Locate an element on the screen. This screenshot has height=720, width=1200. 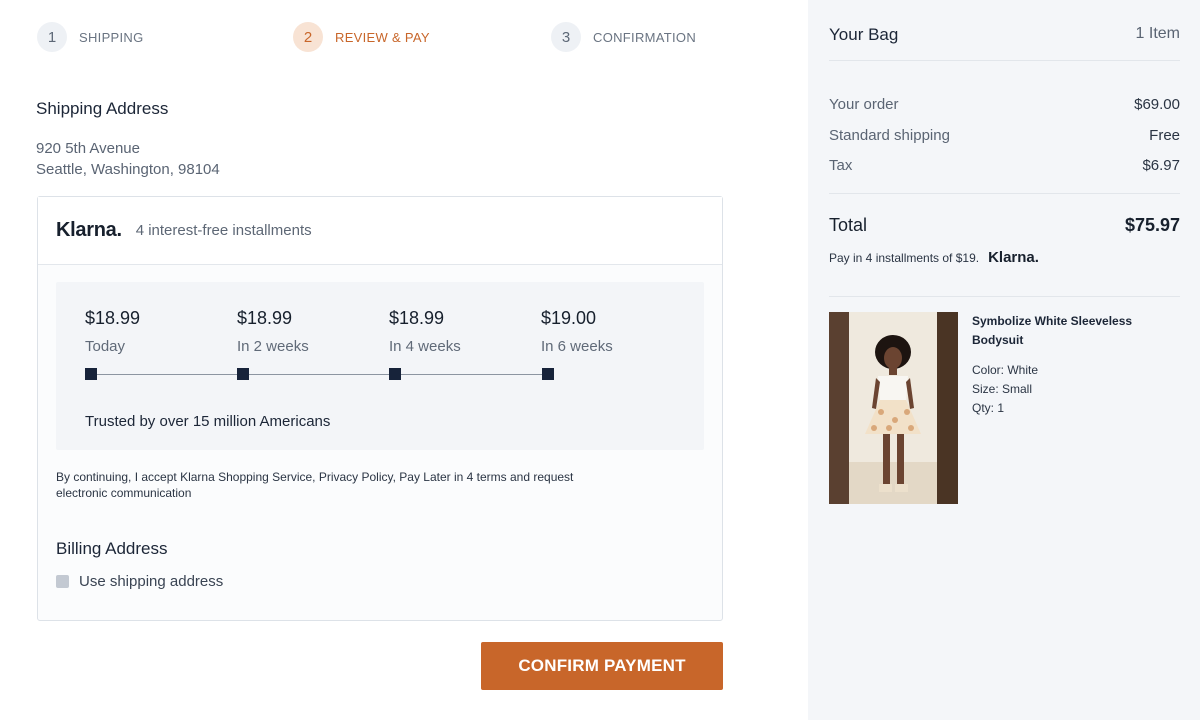
product-image is located at coordinates (893, 408).